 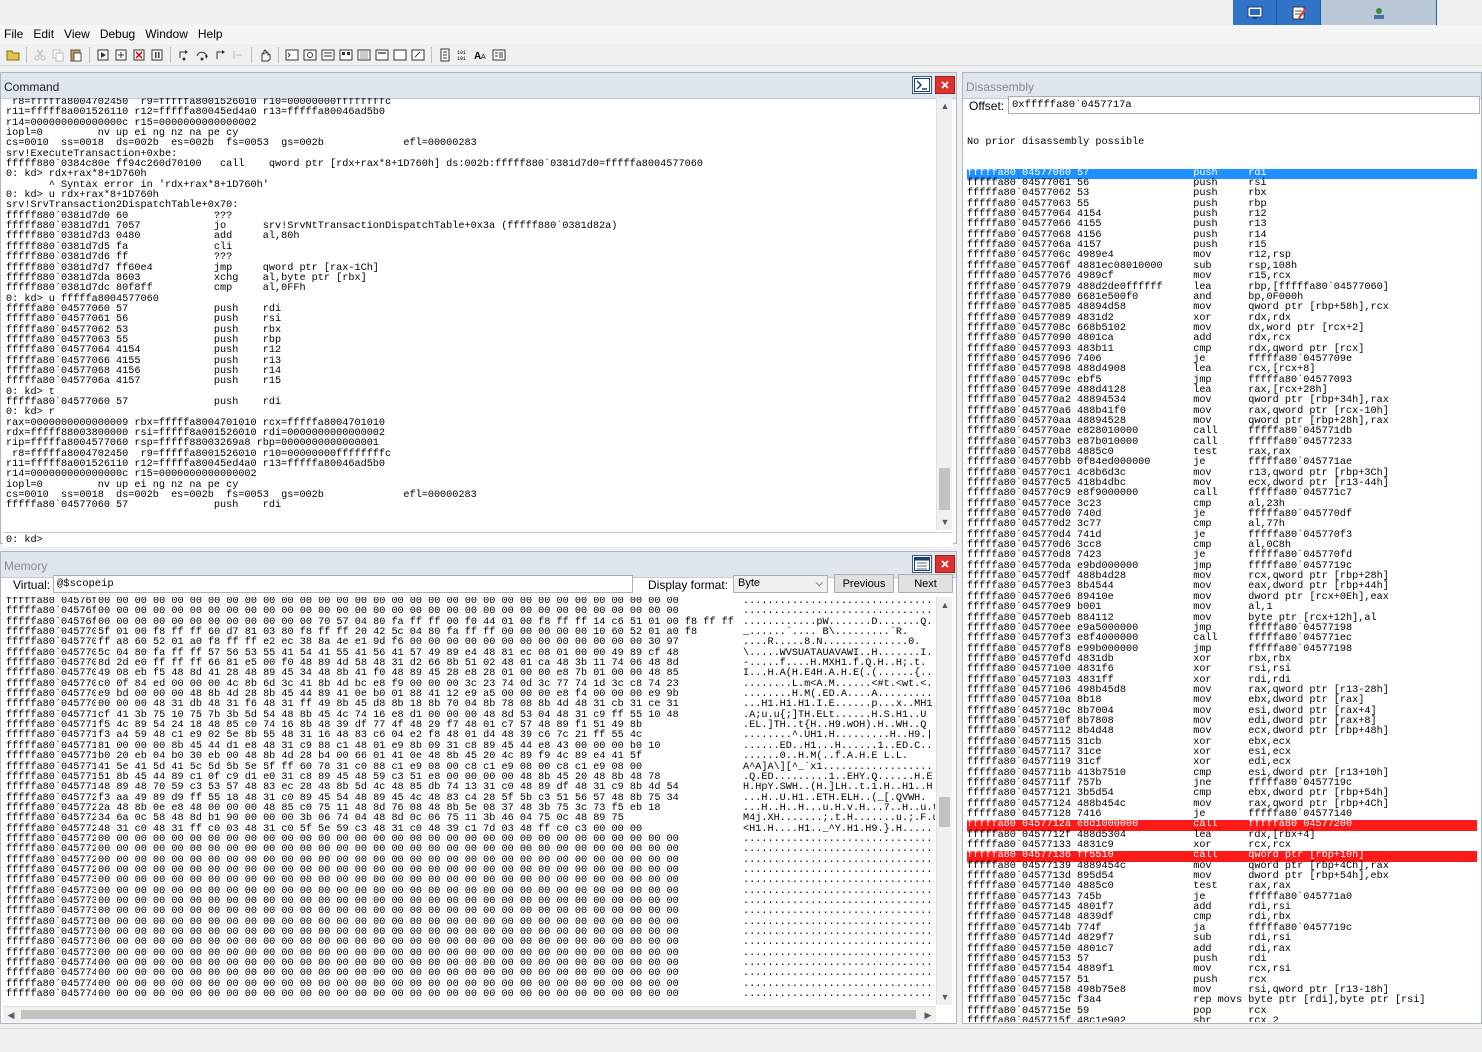 I want to click on disassembly-window-icon, so click(x=400, y=55).